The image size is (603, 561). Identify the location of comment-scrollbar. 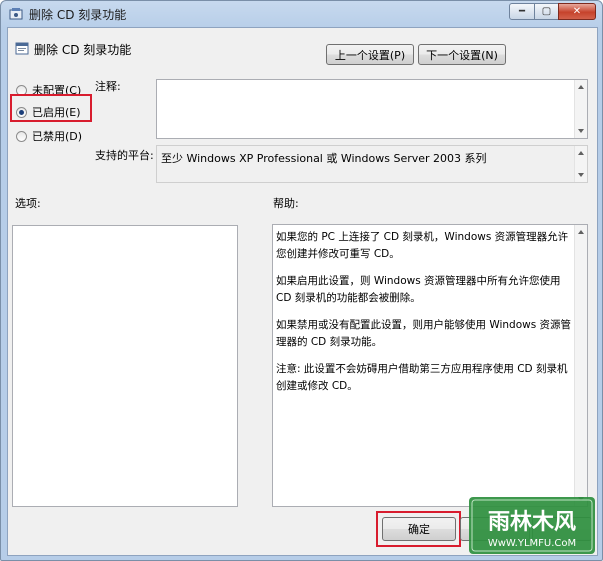
(580, 109).